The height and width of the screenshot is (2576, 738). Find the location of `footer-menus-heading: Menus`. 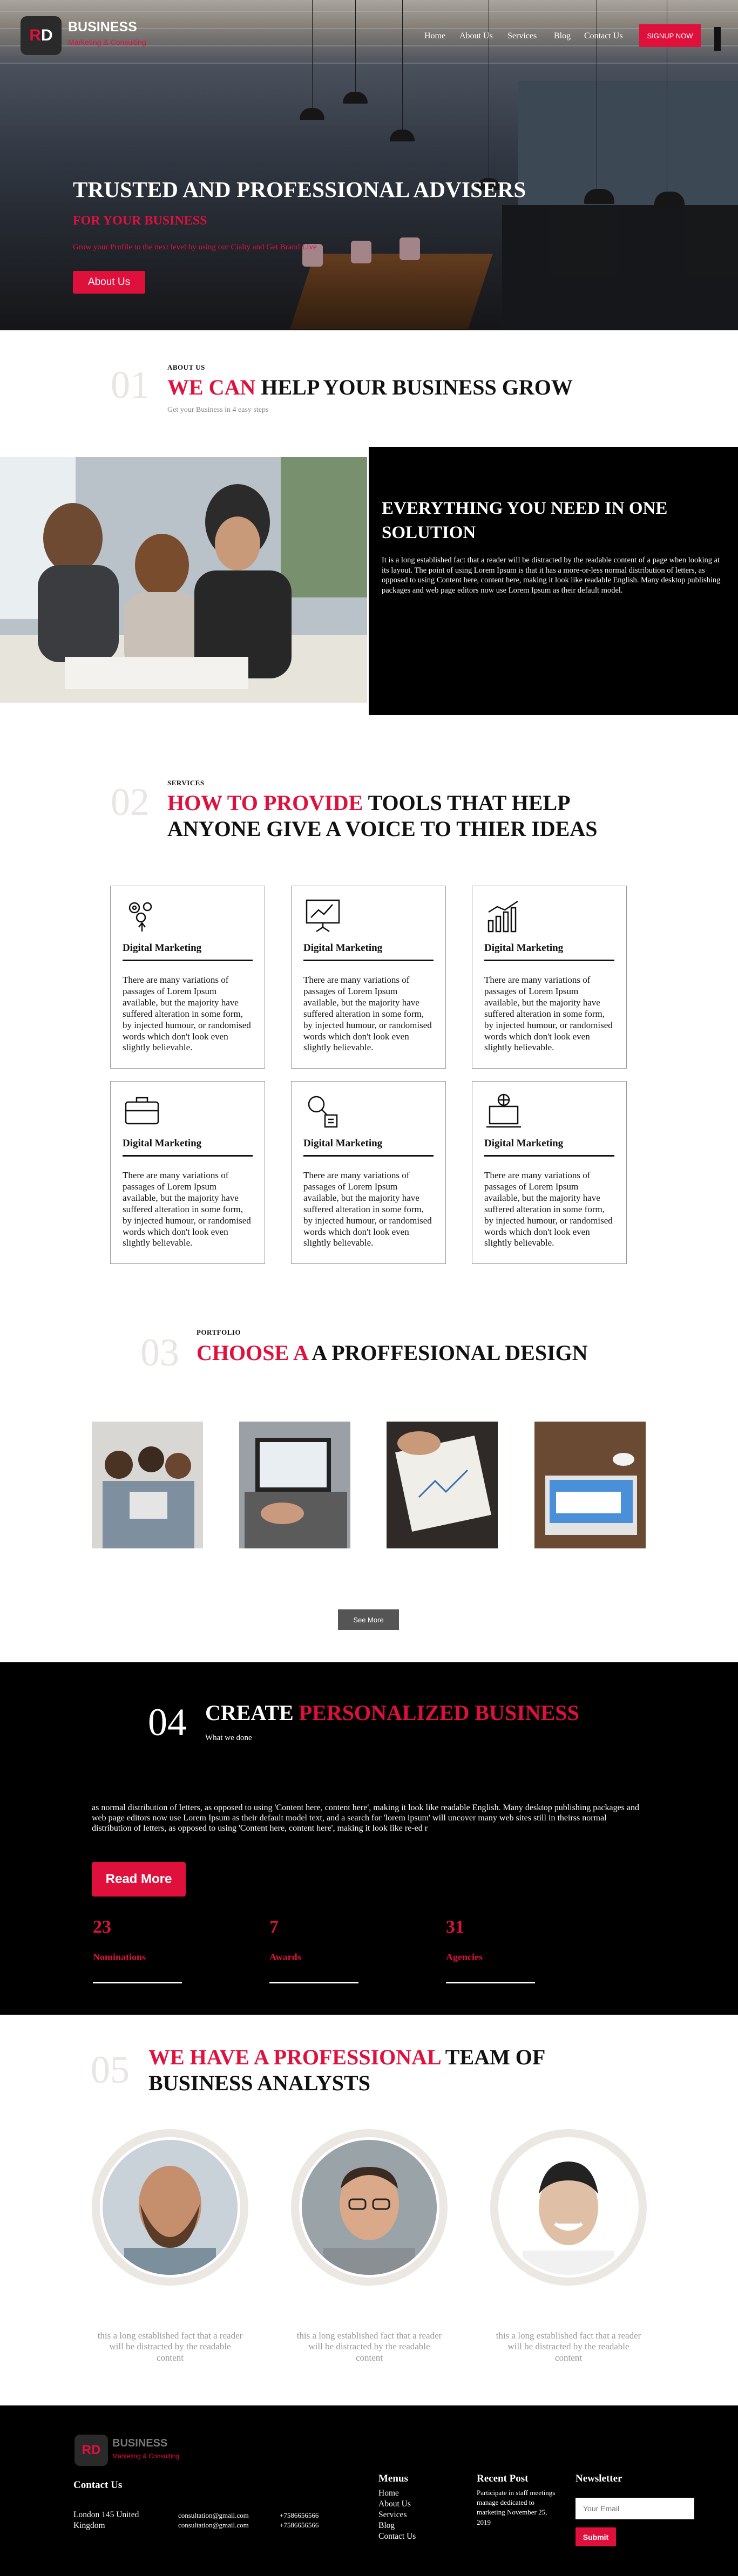

footer-menus-heading: Menus is located at coordinates (393, 2478).